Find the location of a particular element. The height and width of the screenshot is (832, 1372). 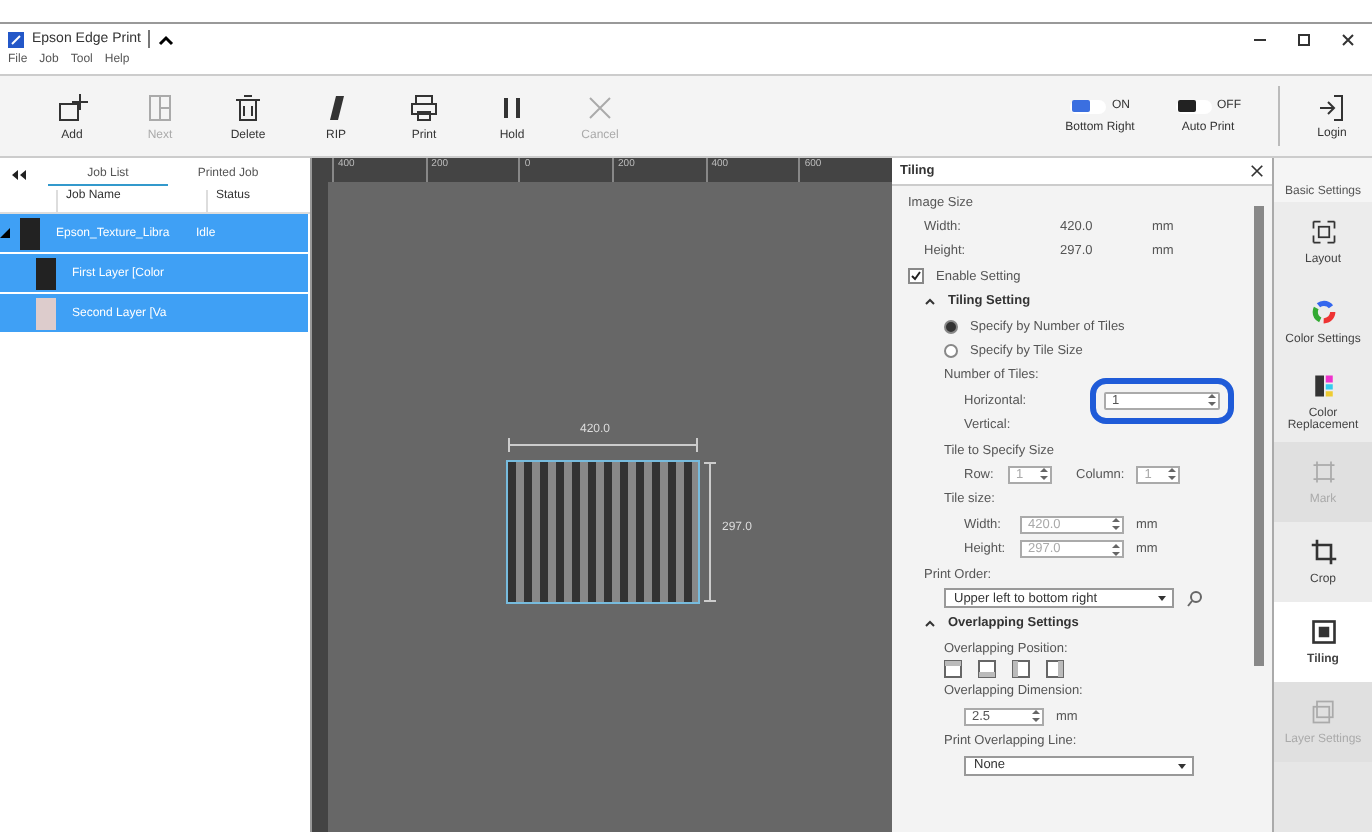

scrollbar-thumb is located at coordinates (1259, 436).